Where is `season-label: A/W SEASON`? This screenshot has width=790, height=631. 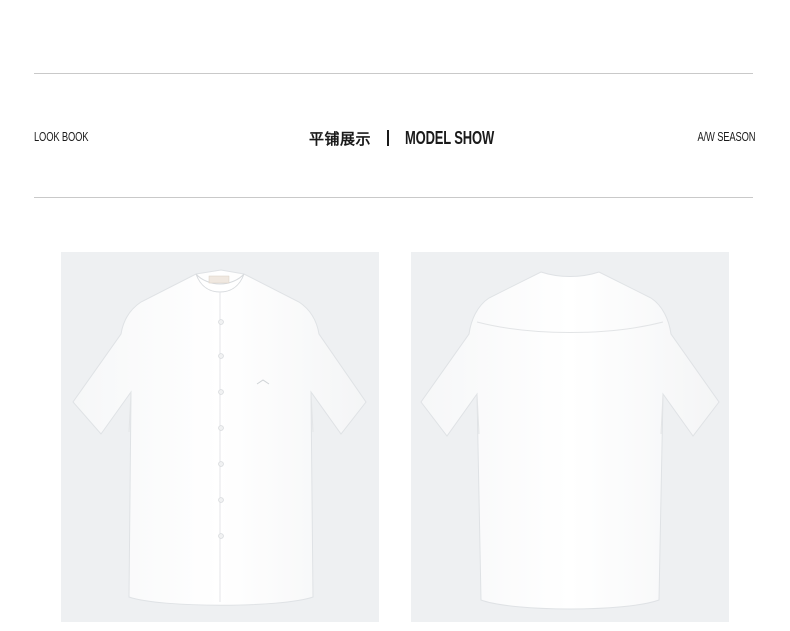 season-label: A/W SEASON is located at coordinates (726, 136).